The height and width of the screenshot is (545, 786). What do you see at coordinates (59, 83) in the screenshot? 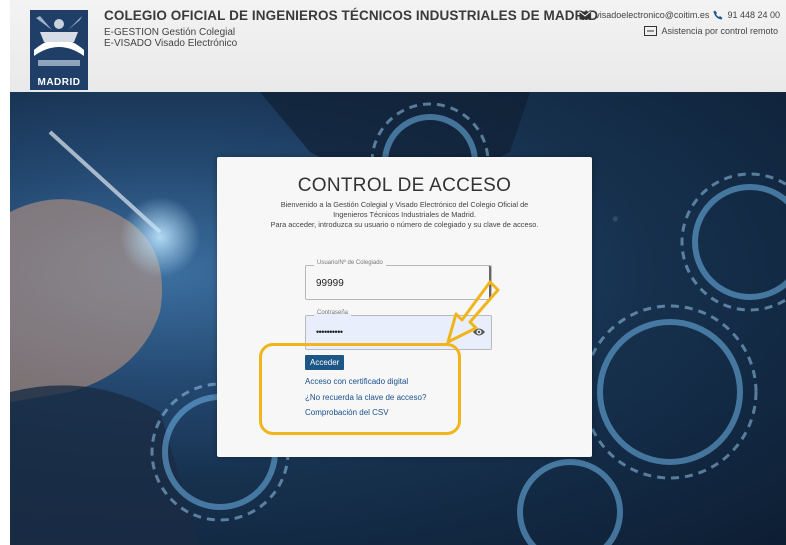
I see `logo-text: MADRID` at bounding box center [59, 83].